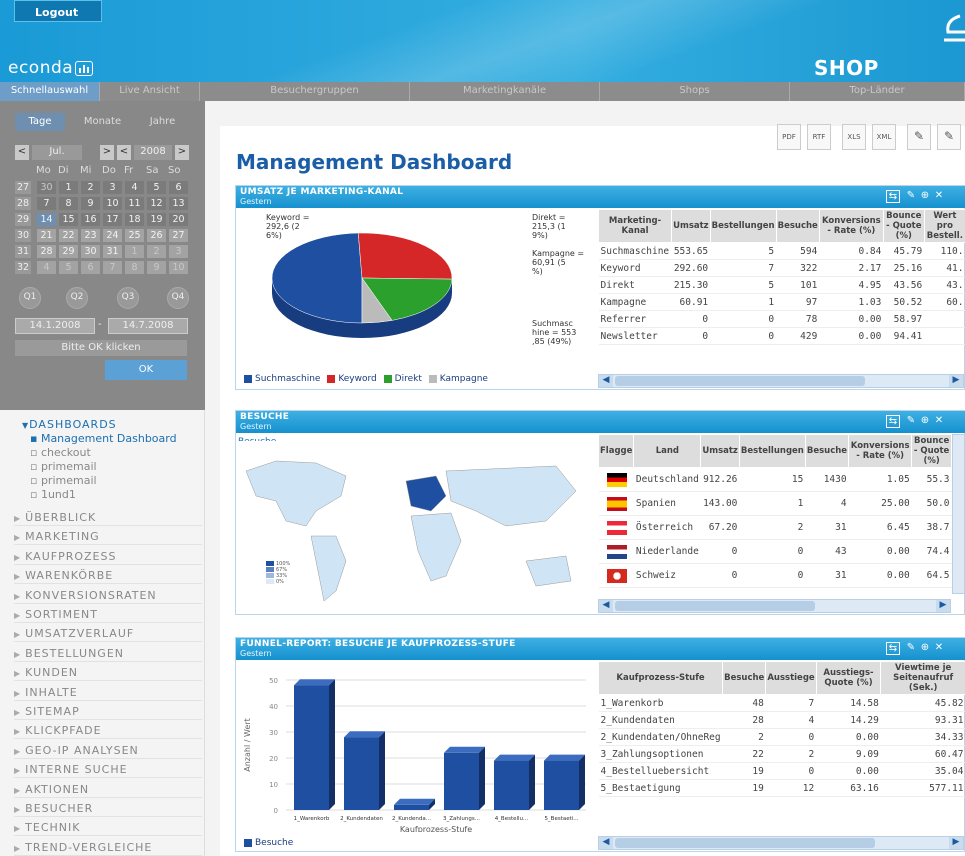  What do you see at coordinates (893, 196) in the screenshot?
I see `toggle-view-icon: ⇆` at bounding box center [893, 196].